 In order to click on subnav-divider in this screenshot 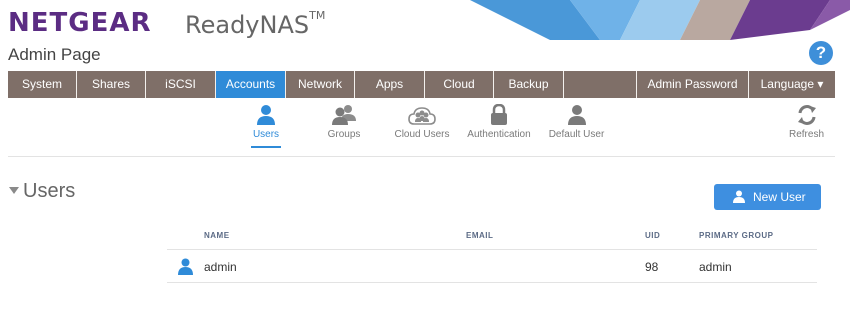, I will do `click(421, 156)`.